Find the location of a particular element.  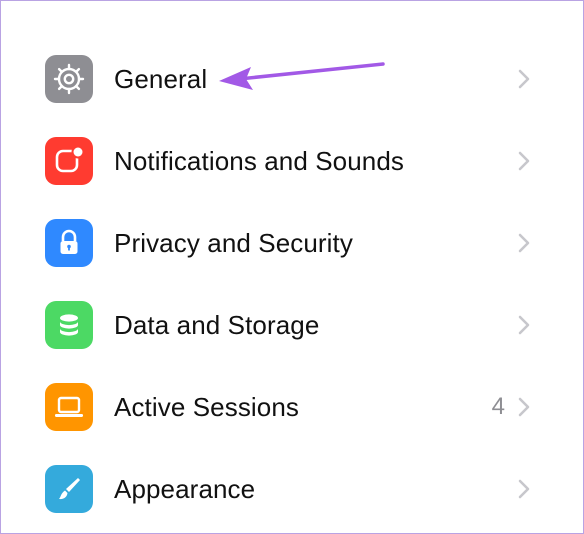

settings-item-label: Active Sessions is located at coordinates (207, 407).